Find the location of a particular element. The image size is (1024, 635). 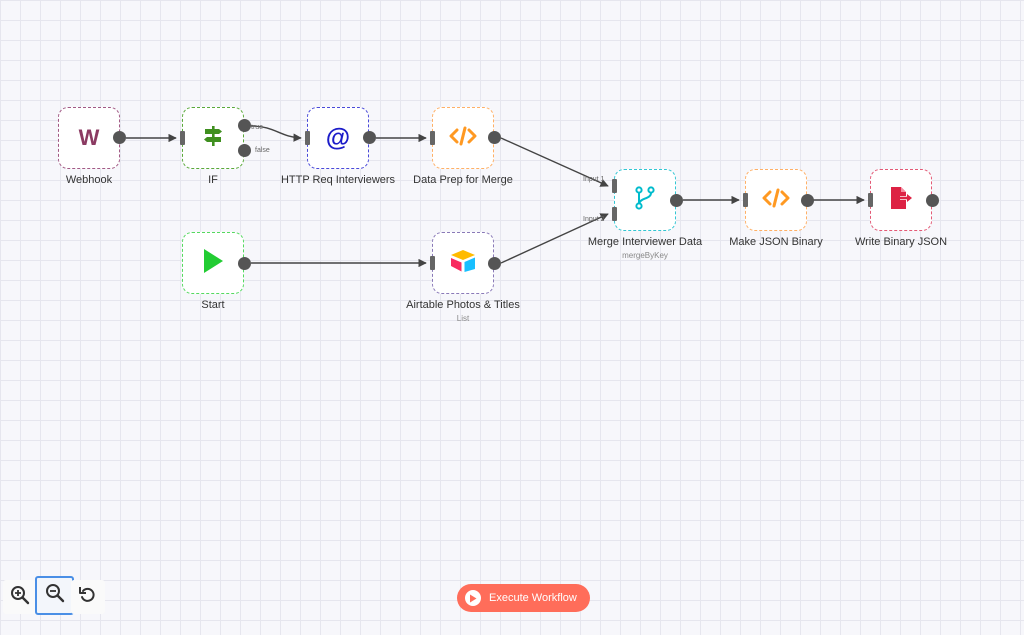

node-if is located at coordinates (213, 138).